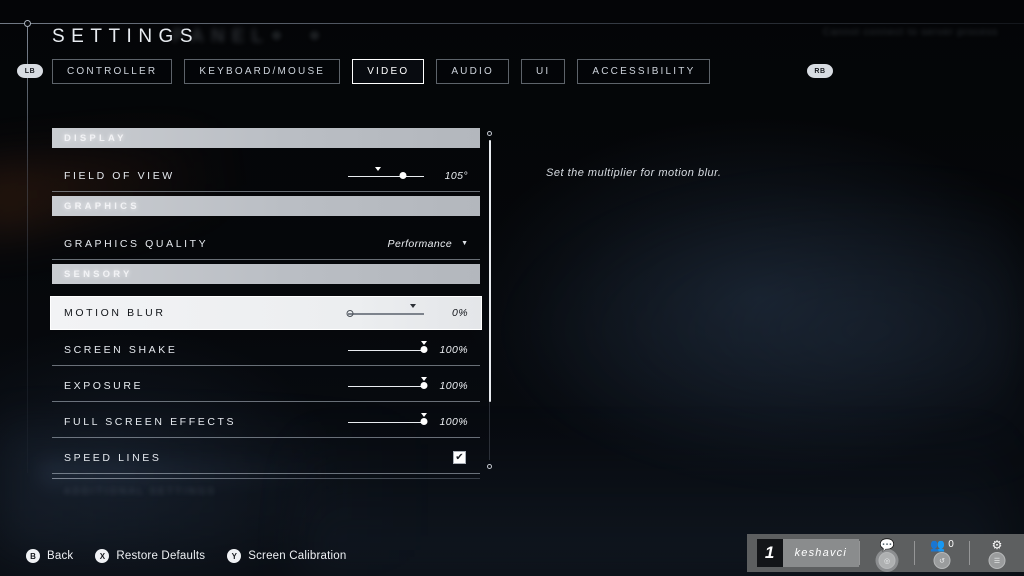 The width and height of the screenshot is (1024, 576). What do you see at coordinates (644, 71) in the screenshot?
I see `tab-accessibility: ACCESSIBILITY` at bounding box center [644, 71].